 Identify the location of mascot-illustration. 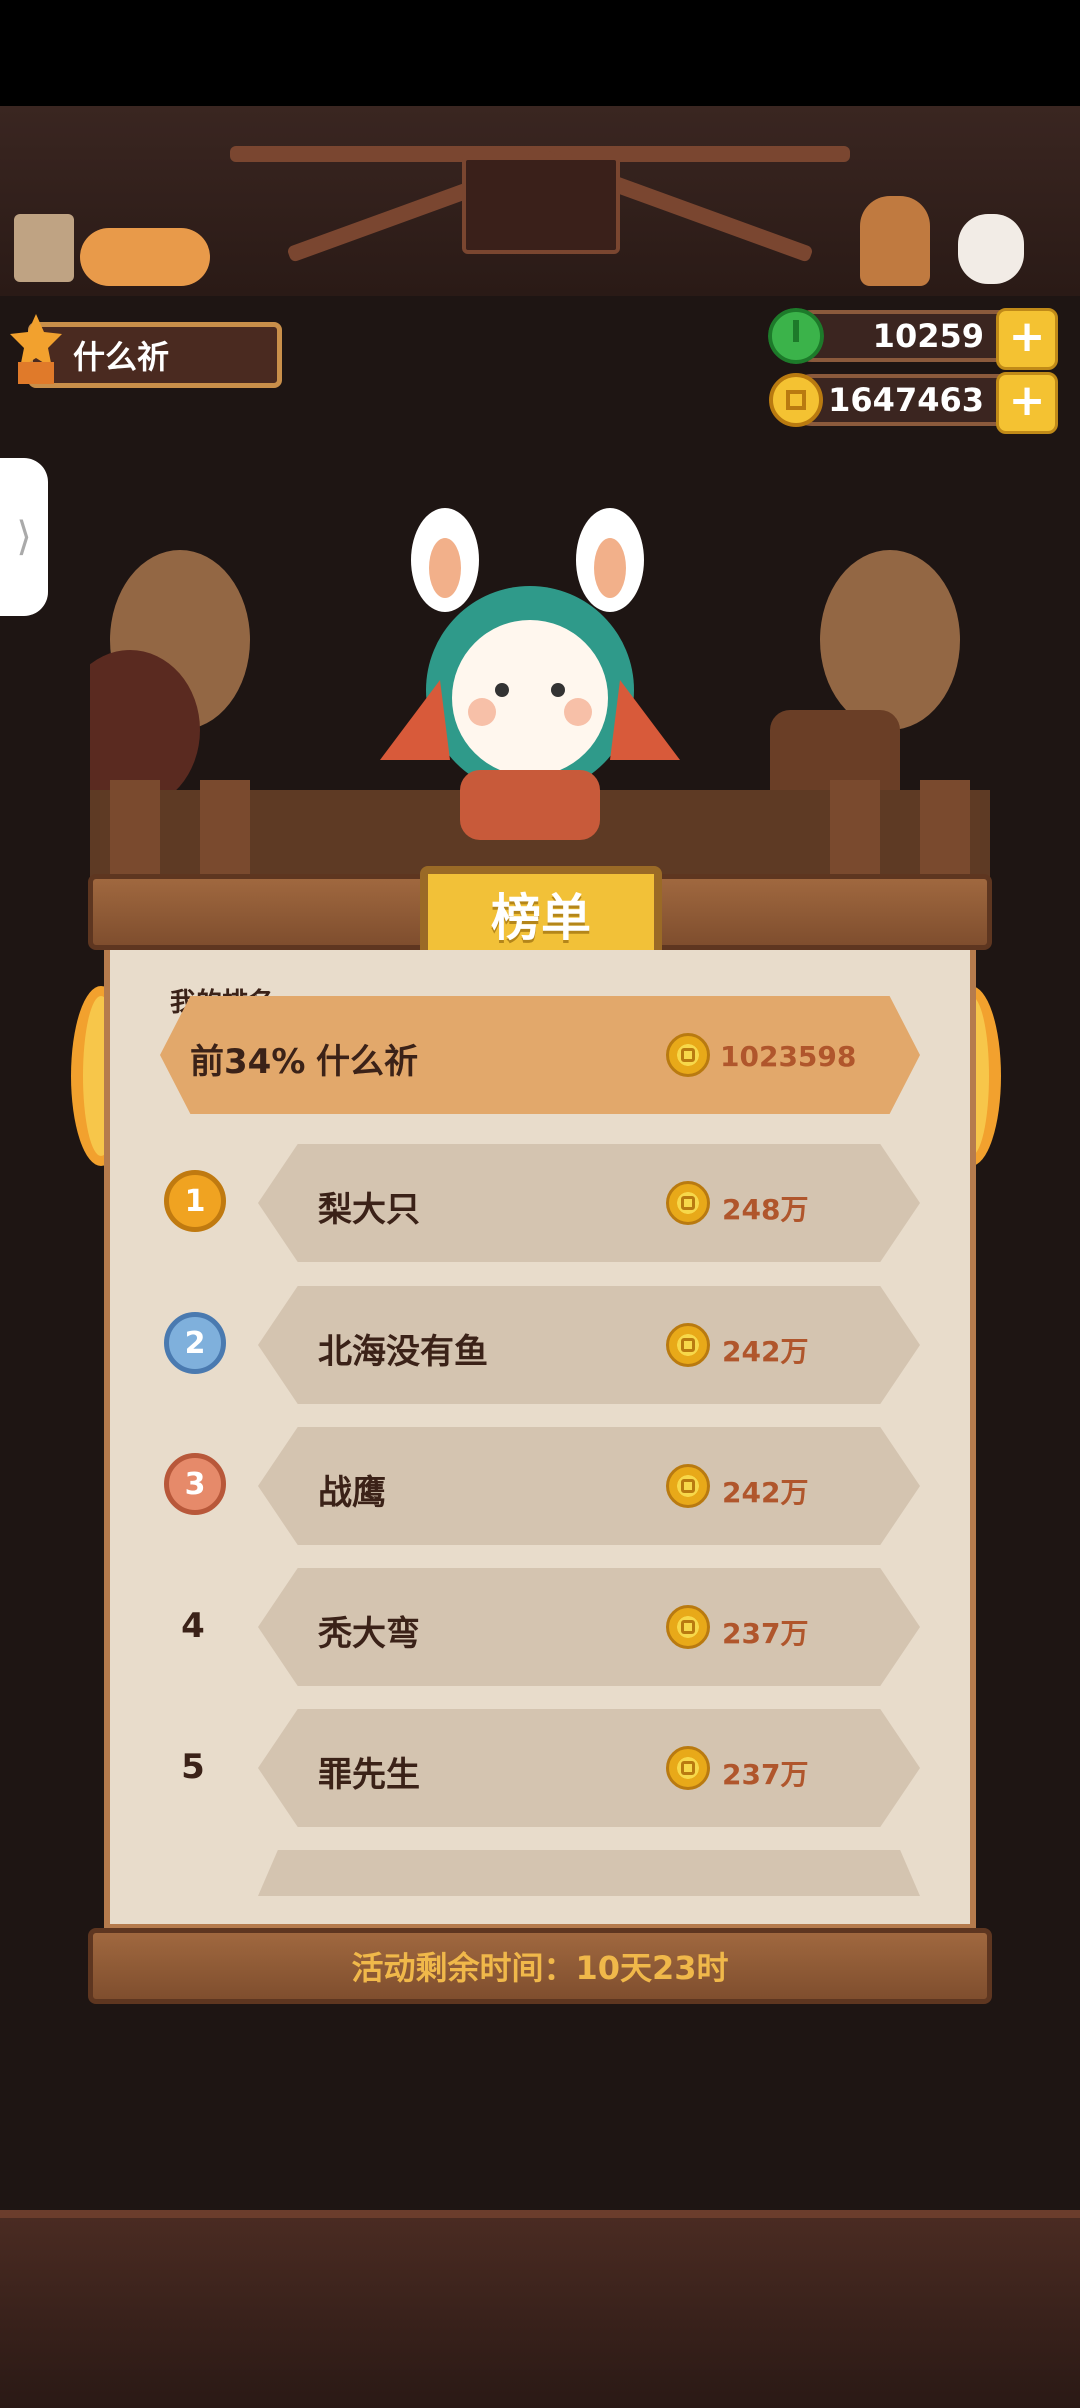
(540, 694).